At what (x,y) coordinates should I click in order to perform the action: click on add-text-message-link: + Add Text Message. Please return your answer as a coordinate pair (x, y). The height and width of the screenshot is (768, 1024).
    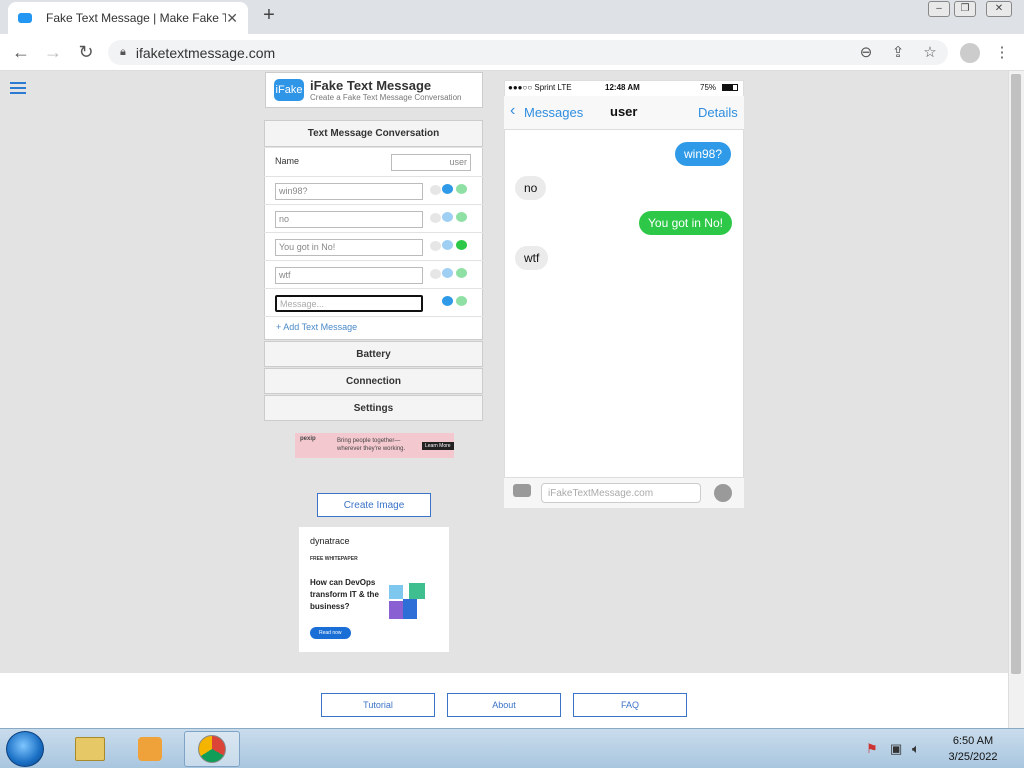
    Looking at the image, I should click on (316, 327).